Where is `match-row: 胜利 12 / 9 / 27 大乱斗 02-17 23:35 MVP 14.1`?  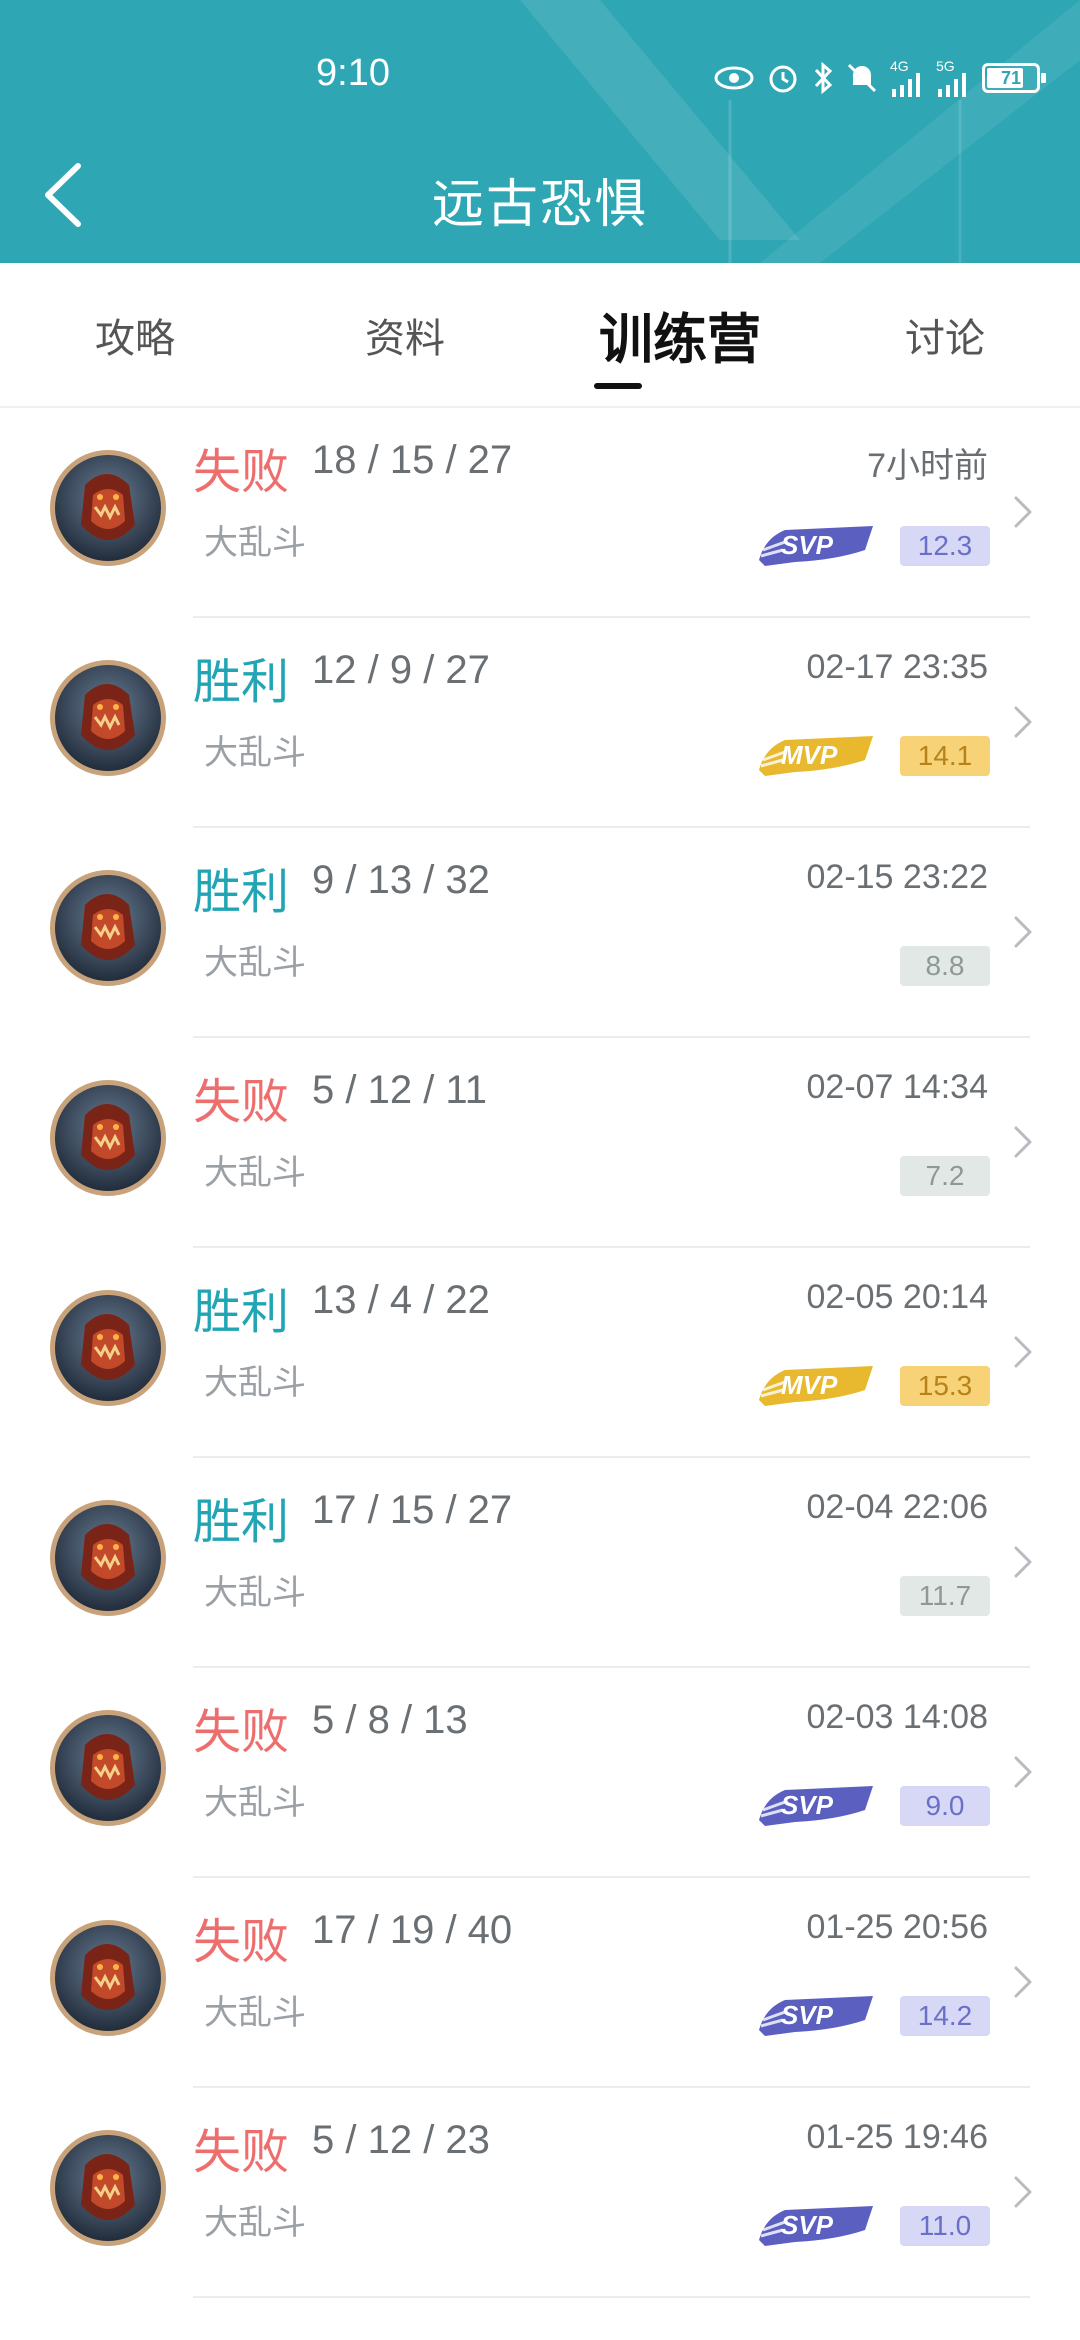 match-row: 胜利 12 / 9 / 27 大乱斗 02-17 23:35 MVP 14.1 is located at coordinates (540, 723).